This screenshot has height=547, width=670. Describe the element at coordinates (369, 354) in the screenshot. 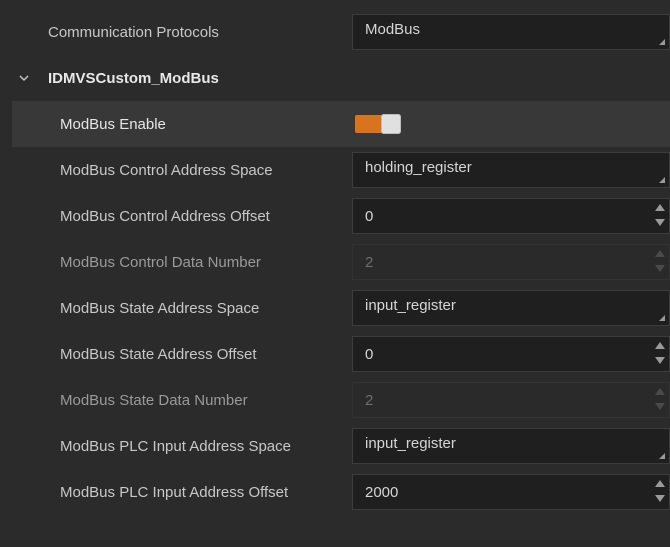

I see `state-address-offset-value: 0` at that location.